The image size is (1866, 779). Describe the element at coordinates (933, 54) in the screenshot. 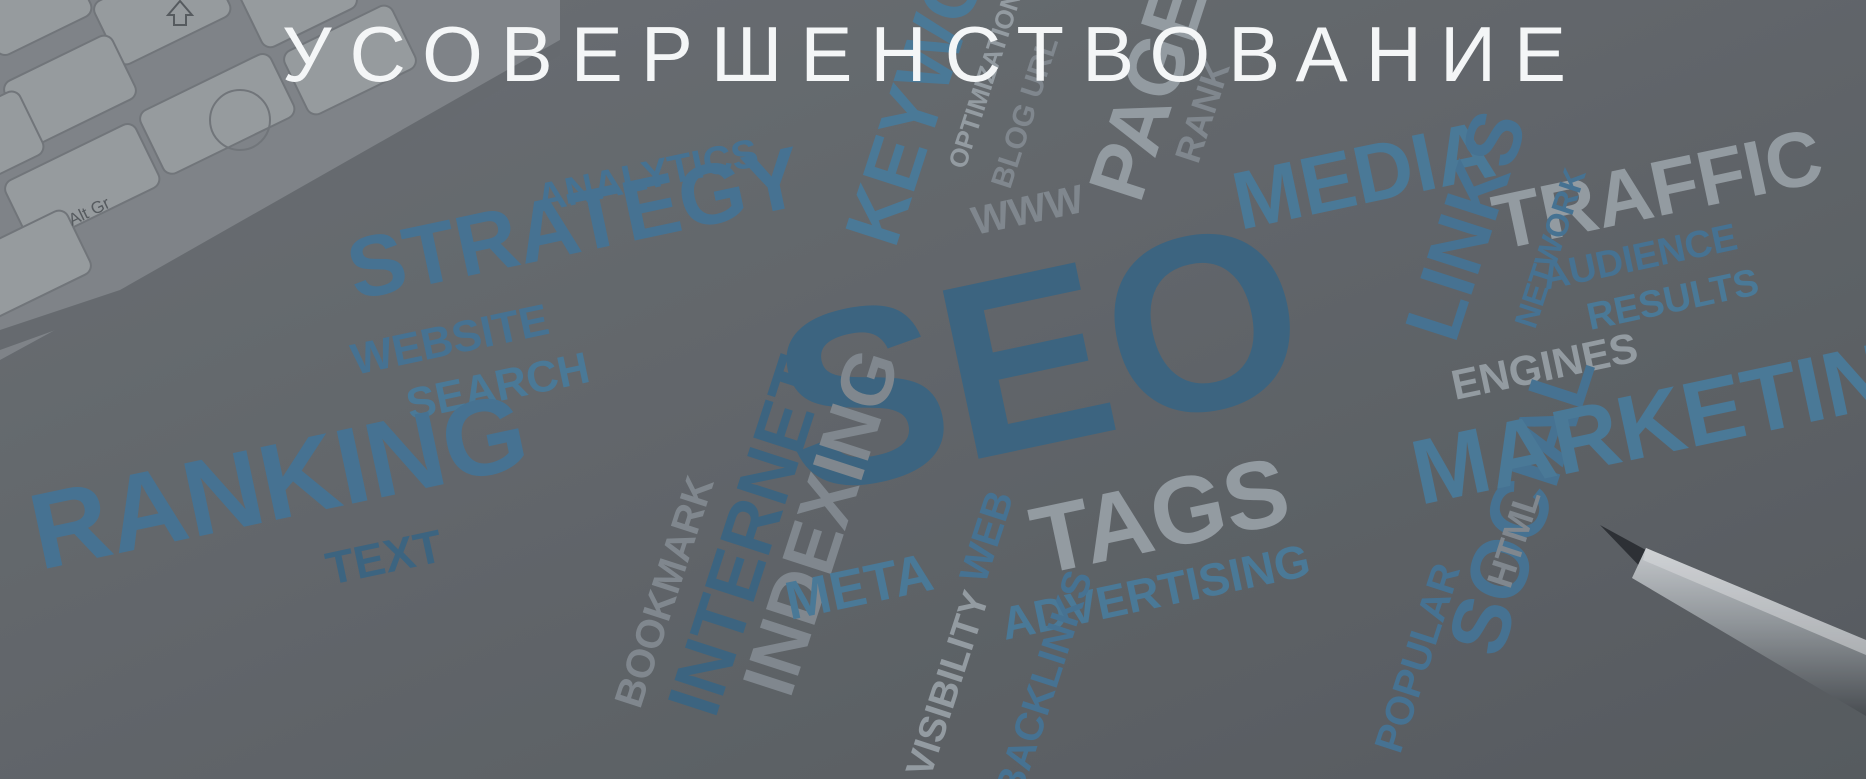

I see `page-title: УСОВЕРШЕНСТВОВАНИЕ` at that location.